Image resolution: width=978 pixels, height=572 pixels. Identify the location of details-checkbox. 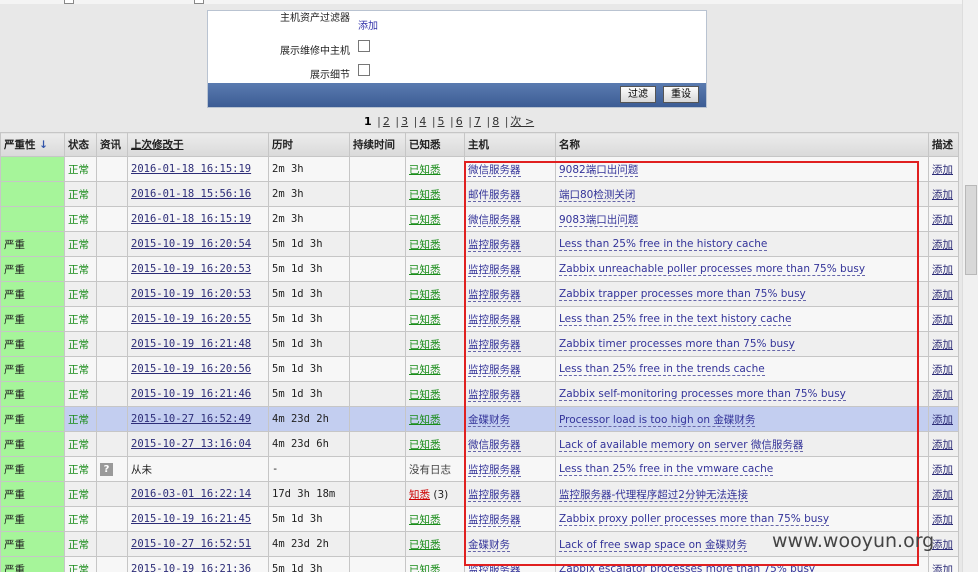
(364, 70).